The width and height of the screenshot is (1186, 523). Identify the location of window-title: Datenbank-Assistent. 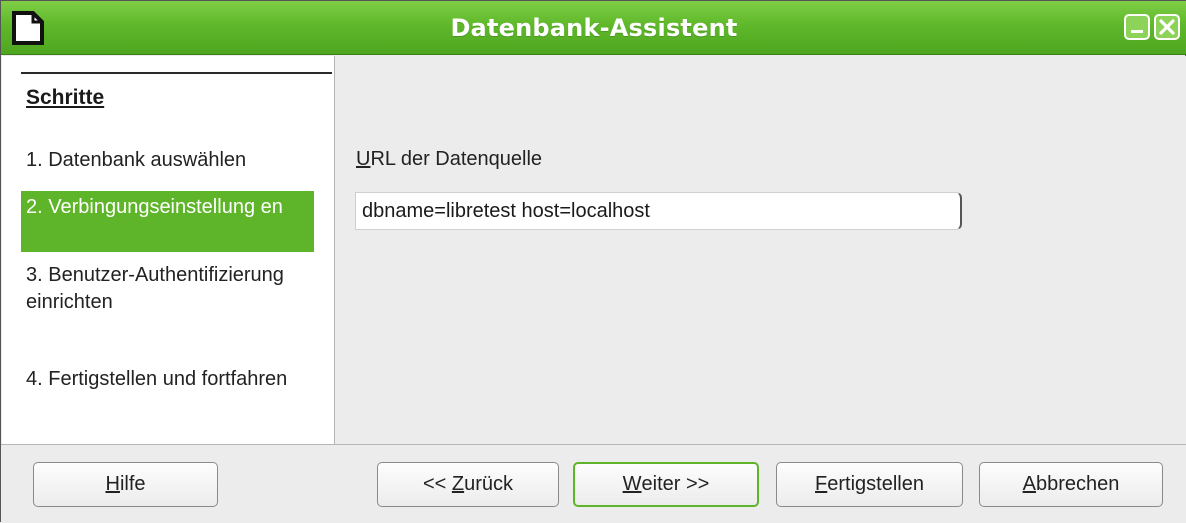
(594, 28).